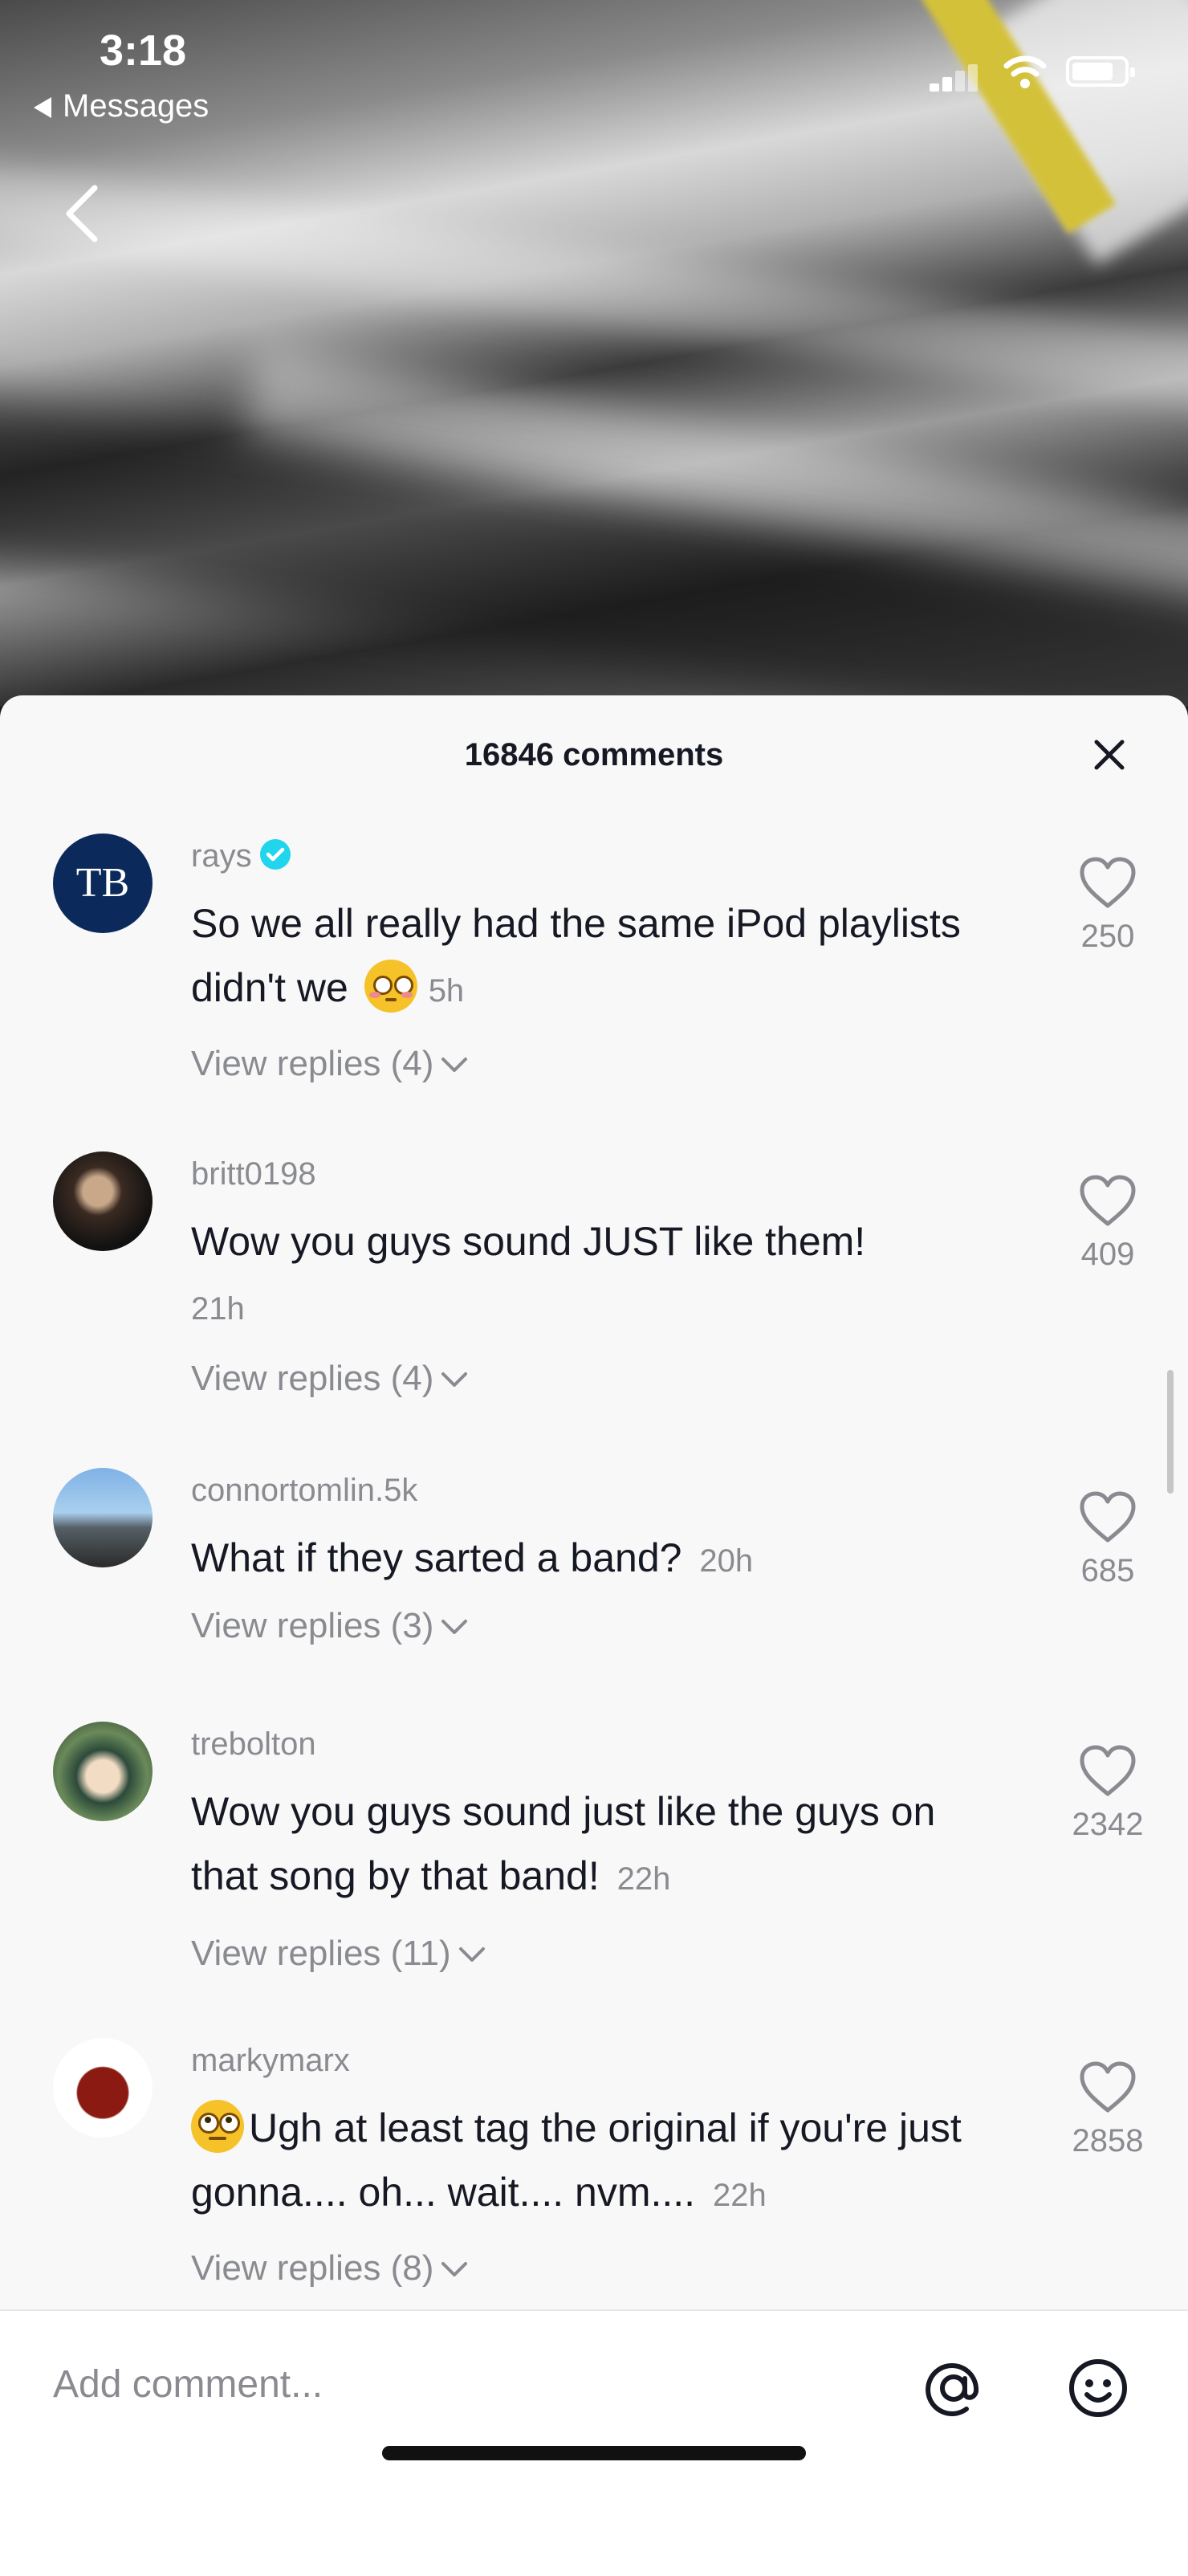 The width and height of the screenshot is (1188, 2576). What do you see at coordinates (275, 854) in the screenshot?
I see `verified-badge-icon` at bounding box center [275, 854].